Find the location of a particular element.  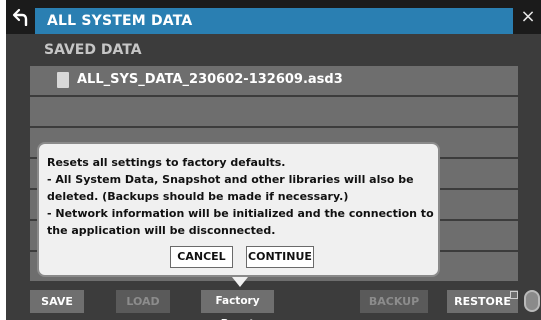

backup-button: BACKUP is located at coordinates (394, 301).